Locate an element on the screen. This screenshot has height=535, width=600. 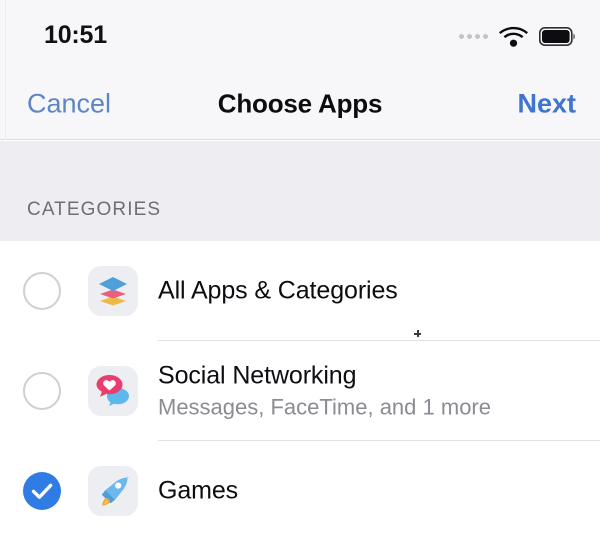
page-title: Choose Apps is located at coordinates (300, 103).